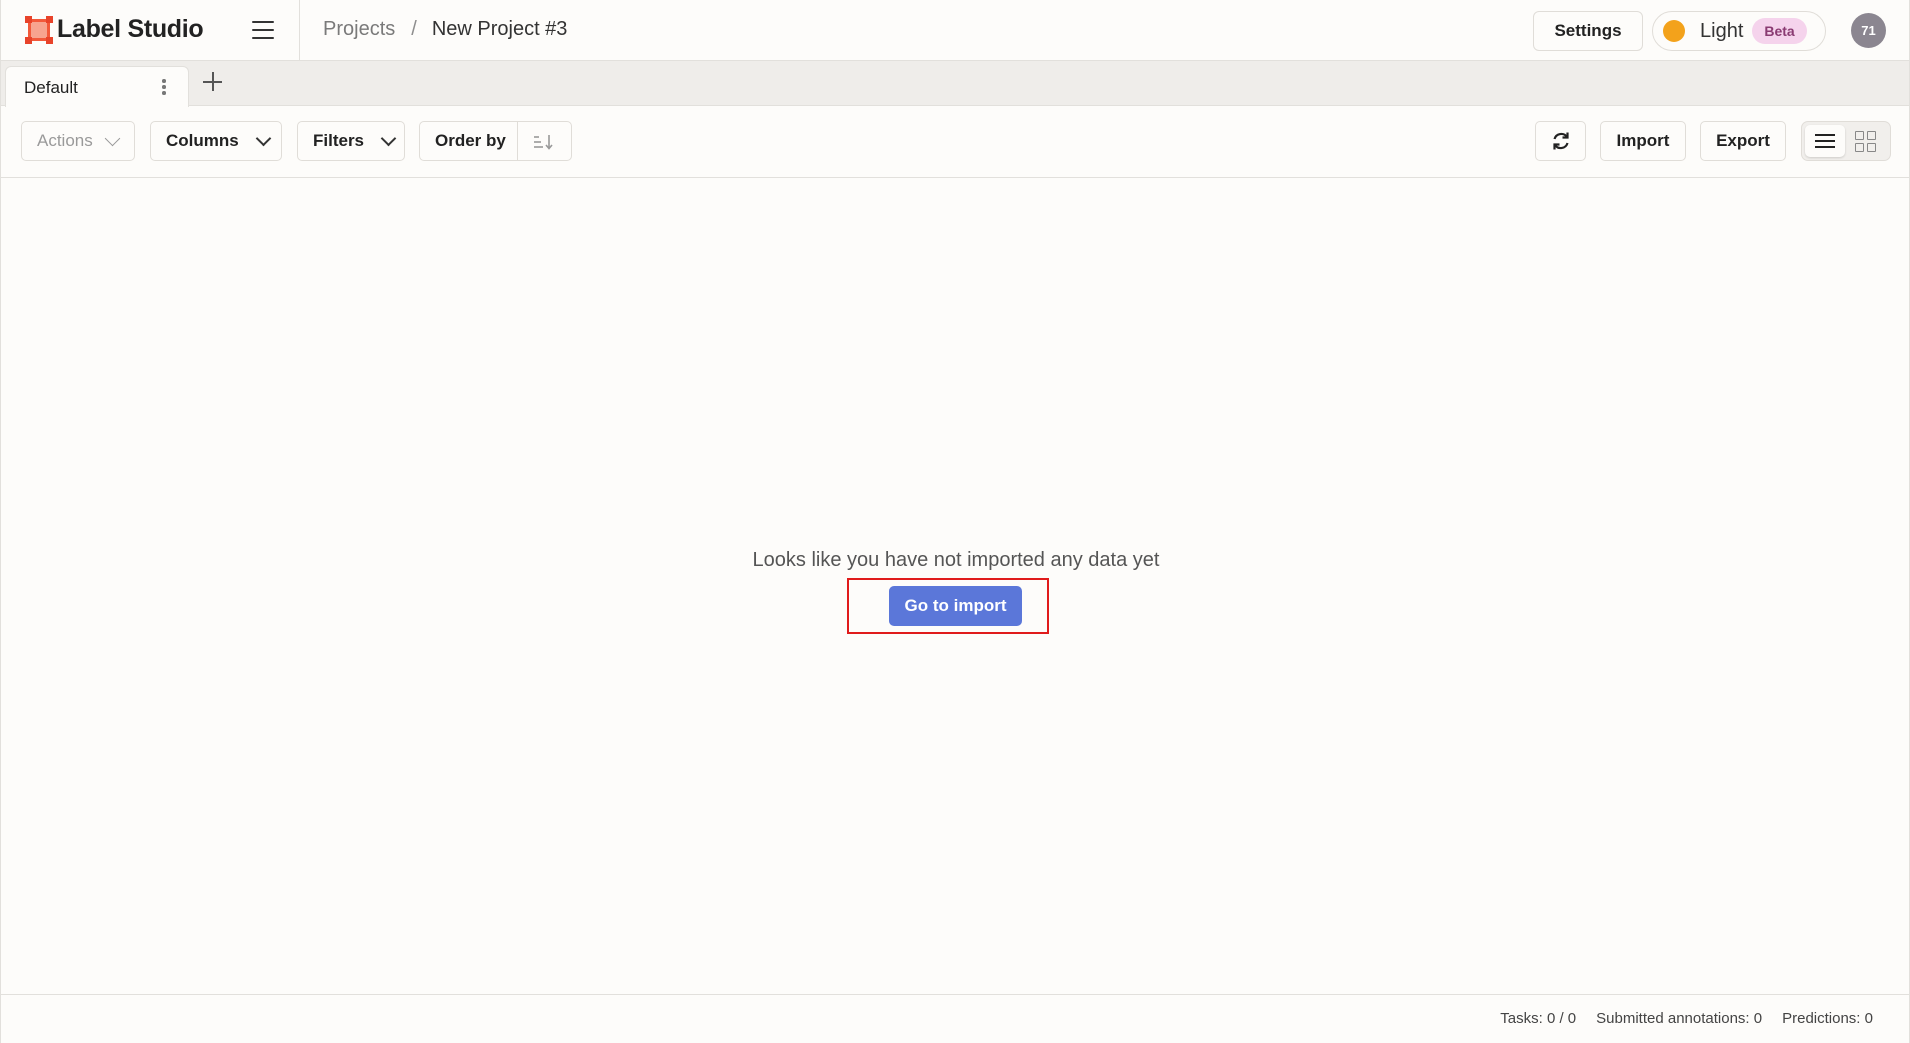 The width and height of the screenshot is (1910, 1043). Describe the element at coordinates (1846, 141) in the screenshot. I see `view-mode-toggle` at that location.